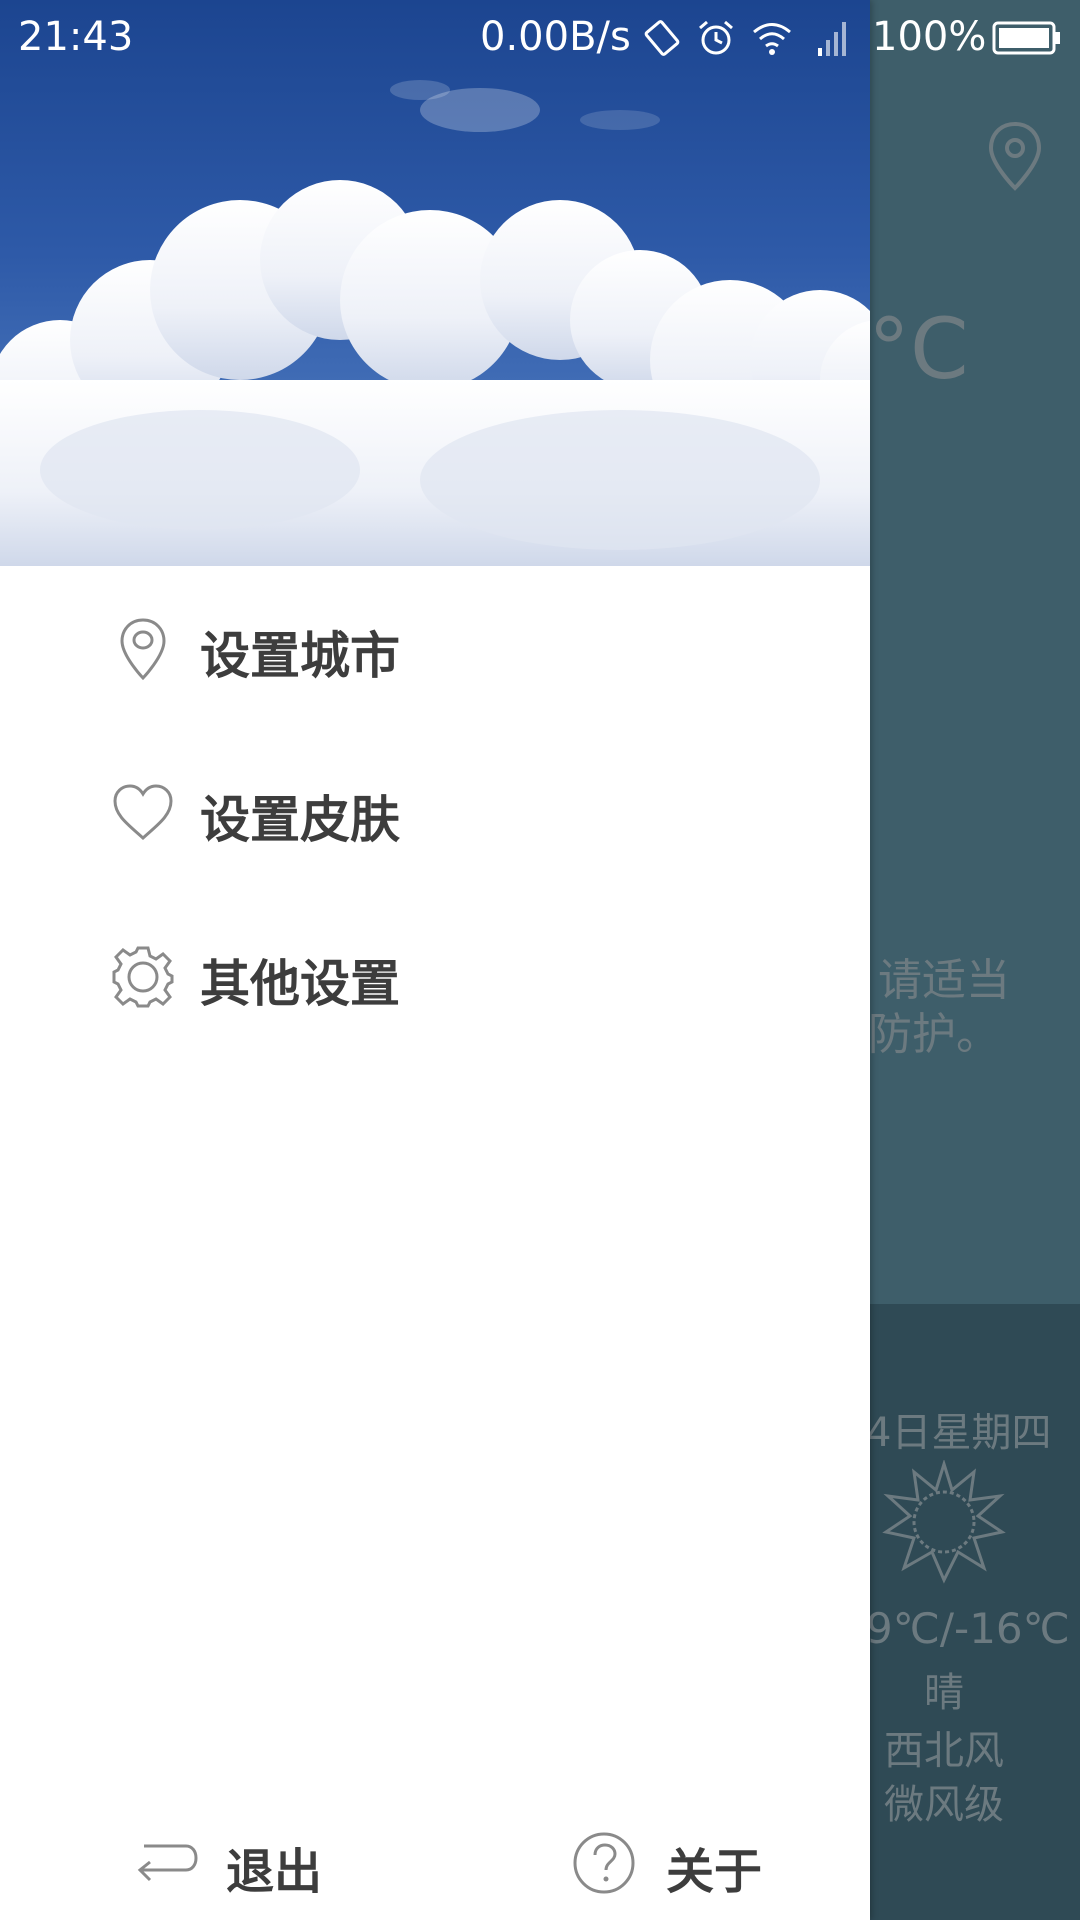 The height and width of the screenshot is (1920, 1080). What do you see at coordinates (934, 1034) in the screenshot?
I see `advice-text-line2: 防护。` at bounding box center [934, 1034].